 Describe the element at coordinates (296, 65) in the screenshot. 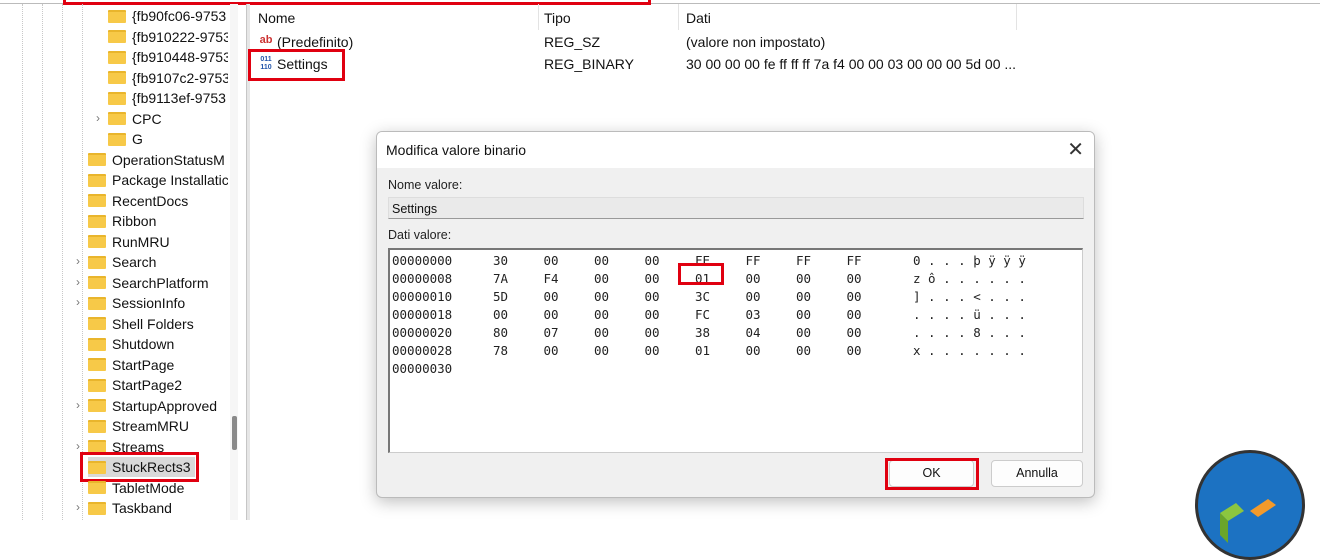

I see `highlight-settings` at that location.